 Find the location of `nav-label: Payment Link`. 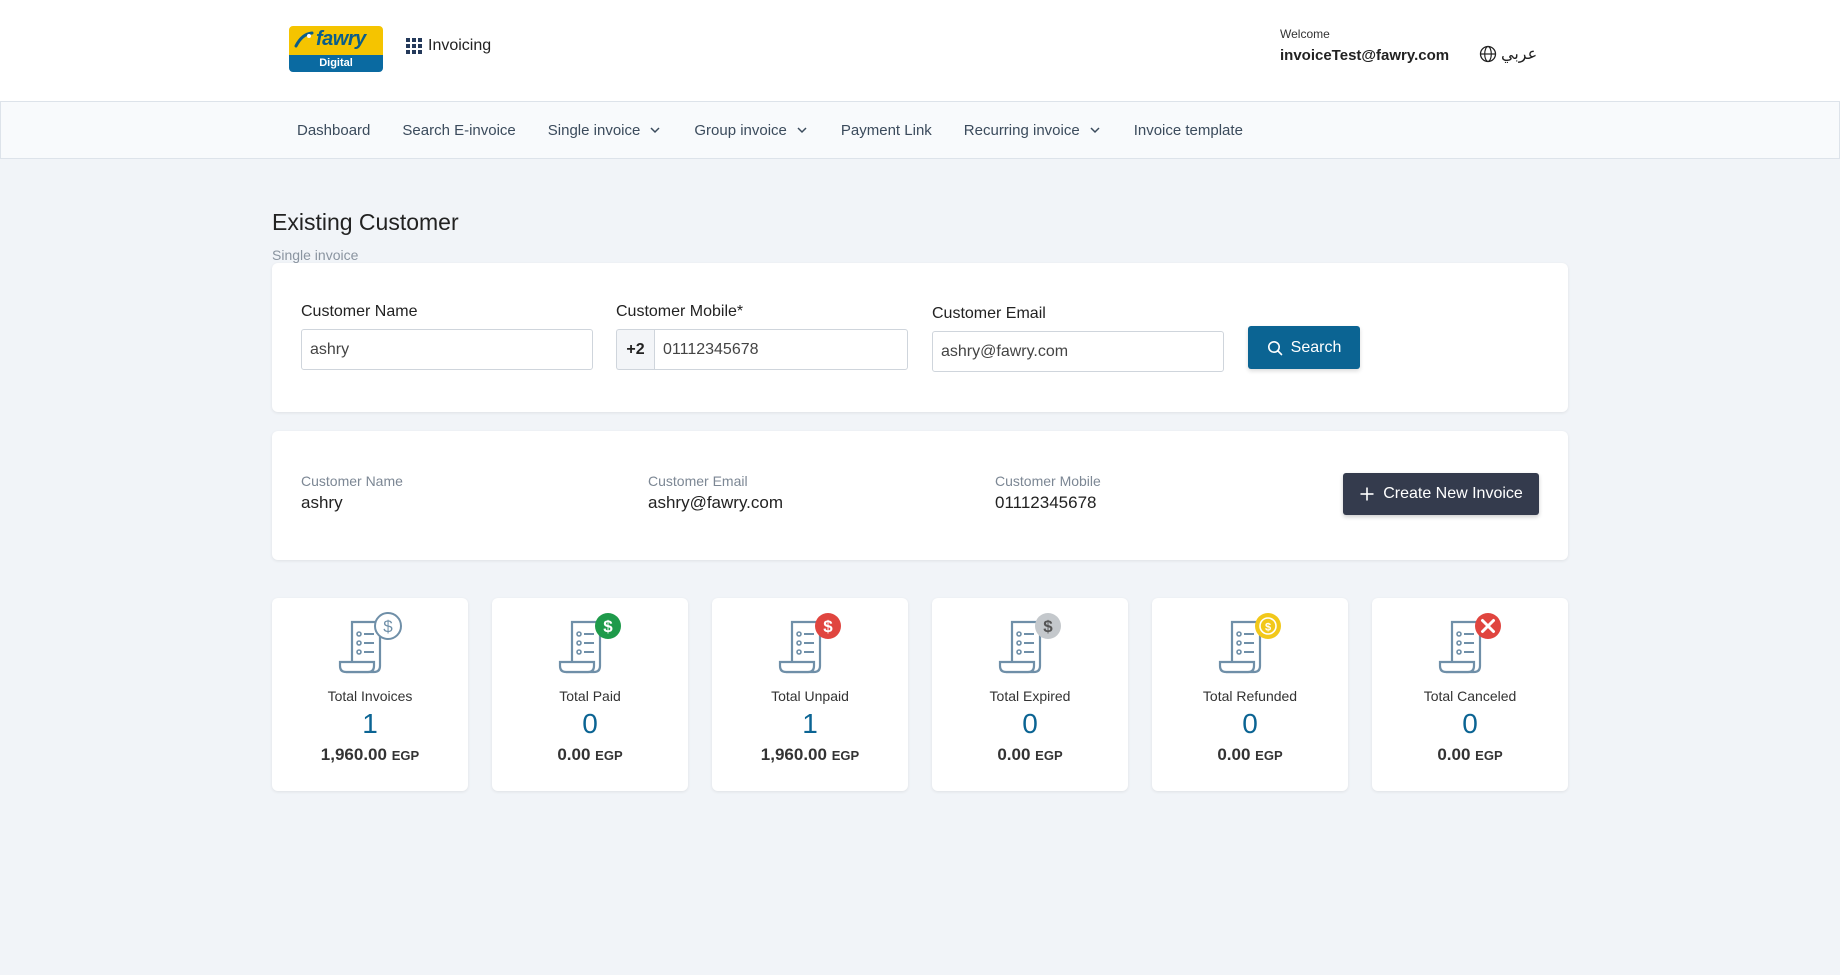

nav-label: Payment Link is located at coordinates (886, 130).